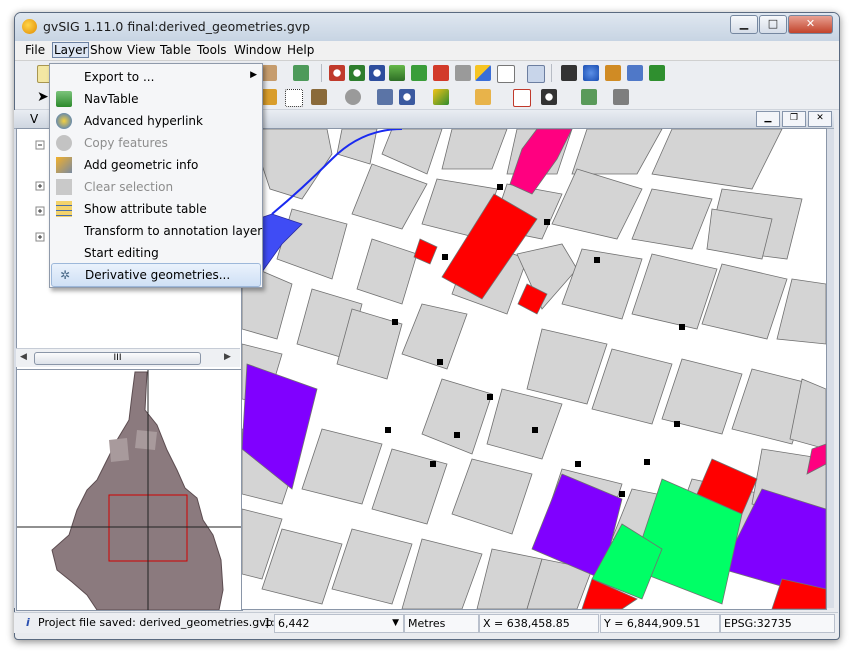  What do you see at coordinates (137, 490) in the screenshot?
I see `city-outline` at bounding box center [137, 490].